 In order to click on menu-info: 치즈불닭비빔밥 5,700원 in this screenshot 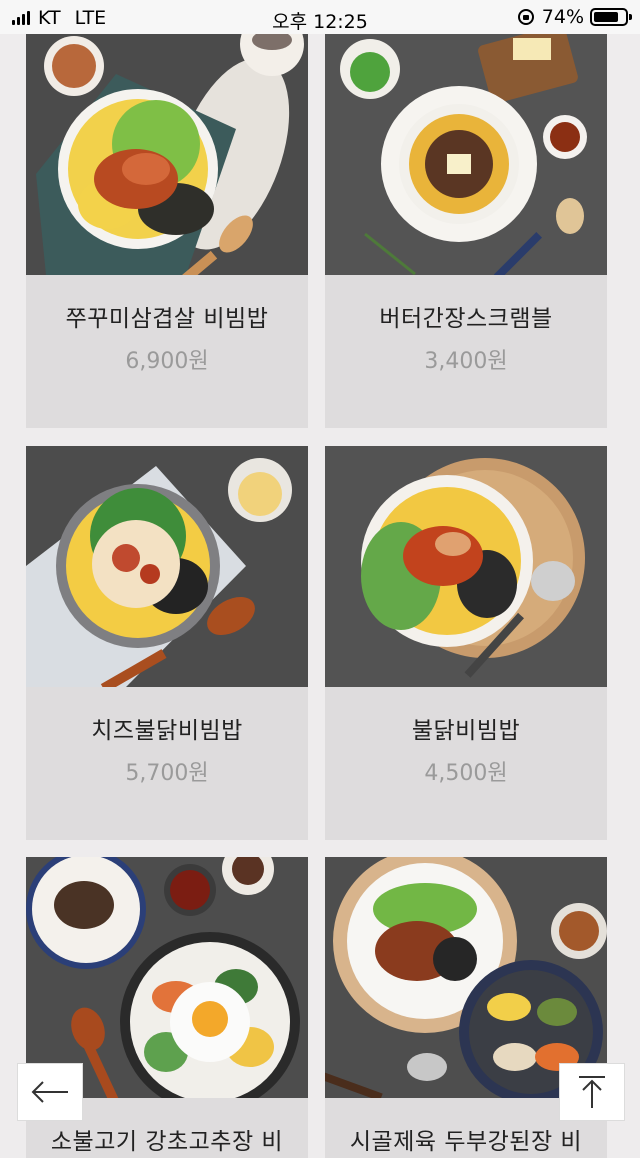, I will do `click(167, 763)`.